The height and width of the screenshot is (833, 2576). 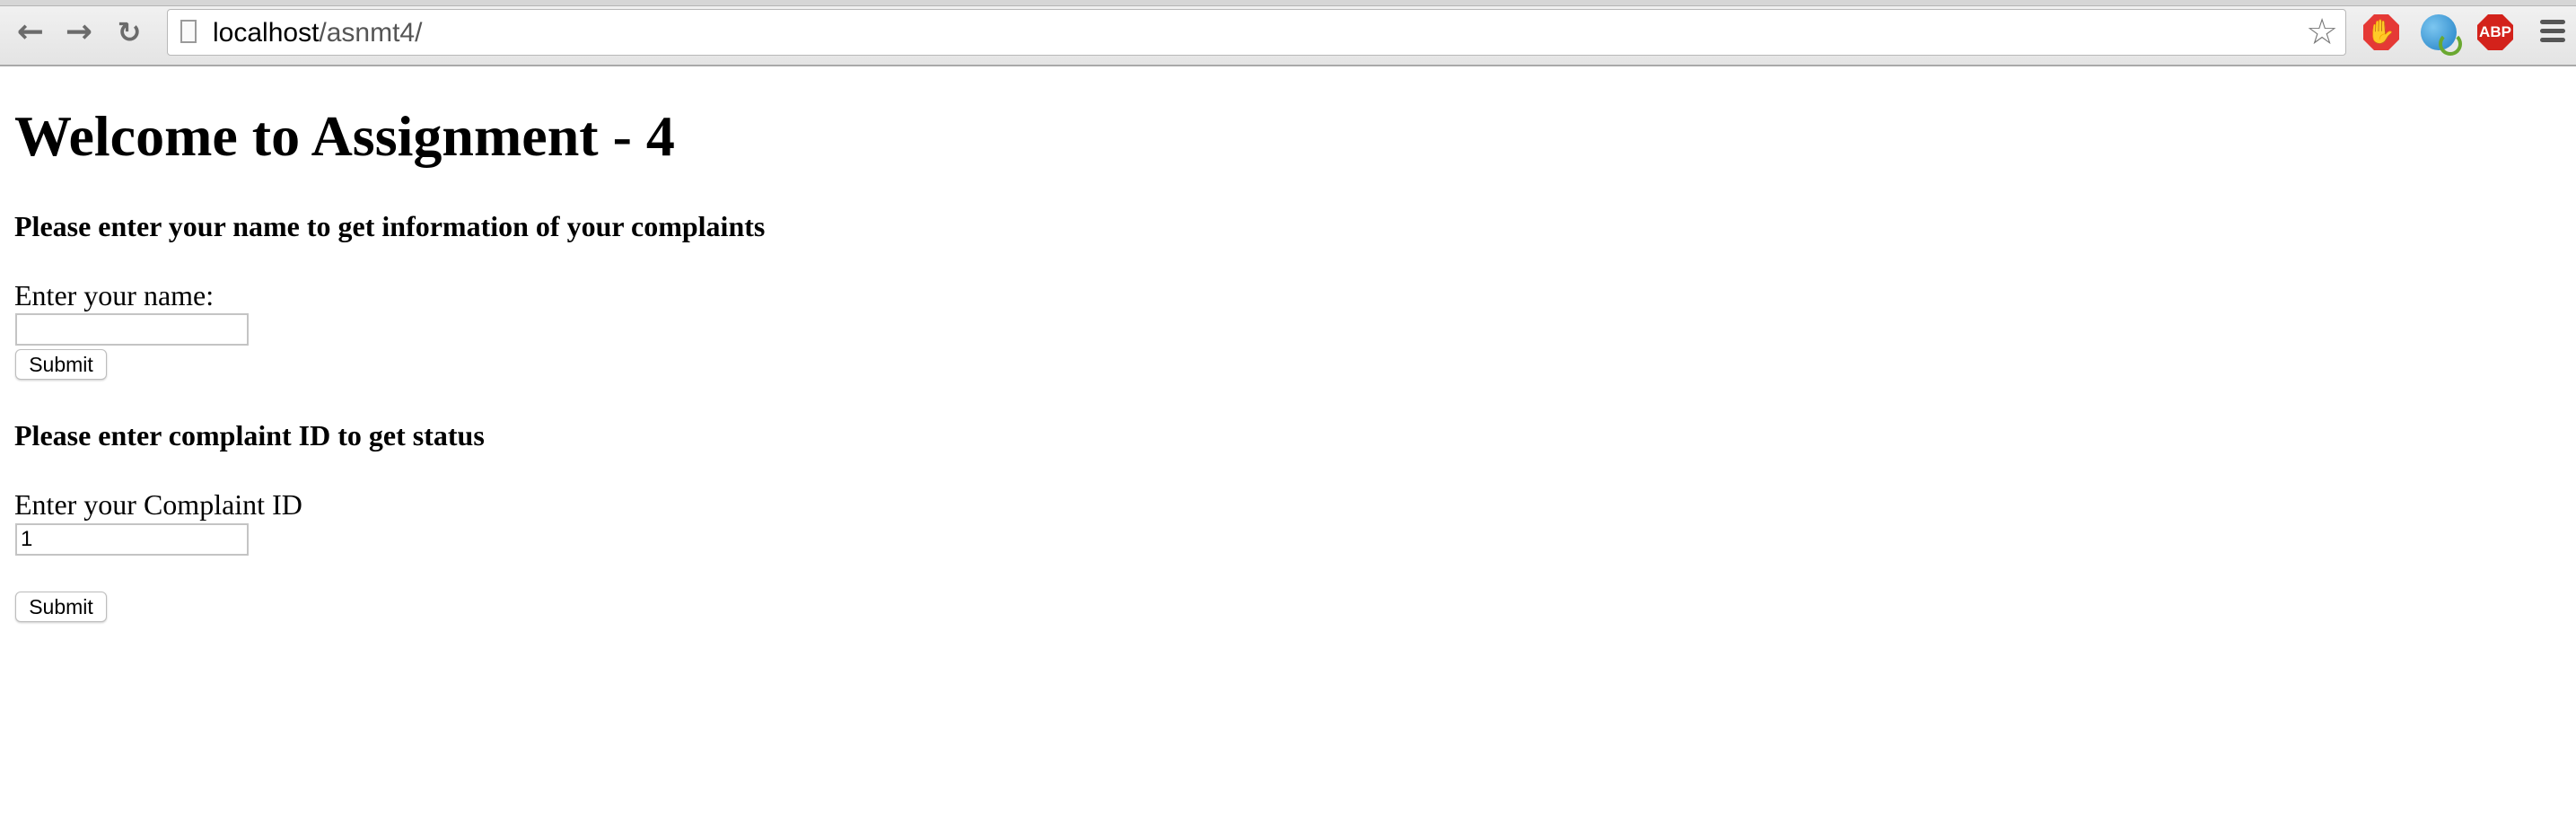 I want to click on address-bar: localhost/asnmt4/ ☆, so click(x=1256, y=32).